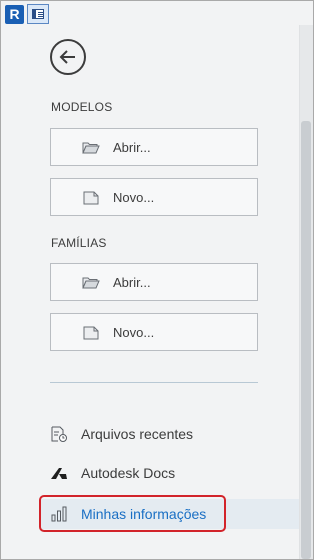 This screenshot has width=320, height=560. What do you see at coordinates (38, 14) in the screenshot?
I see `panel-toggle-button` at bounding box center [38, 14].